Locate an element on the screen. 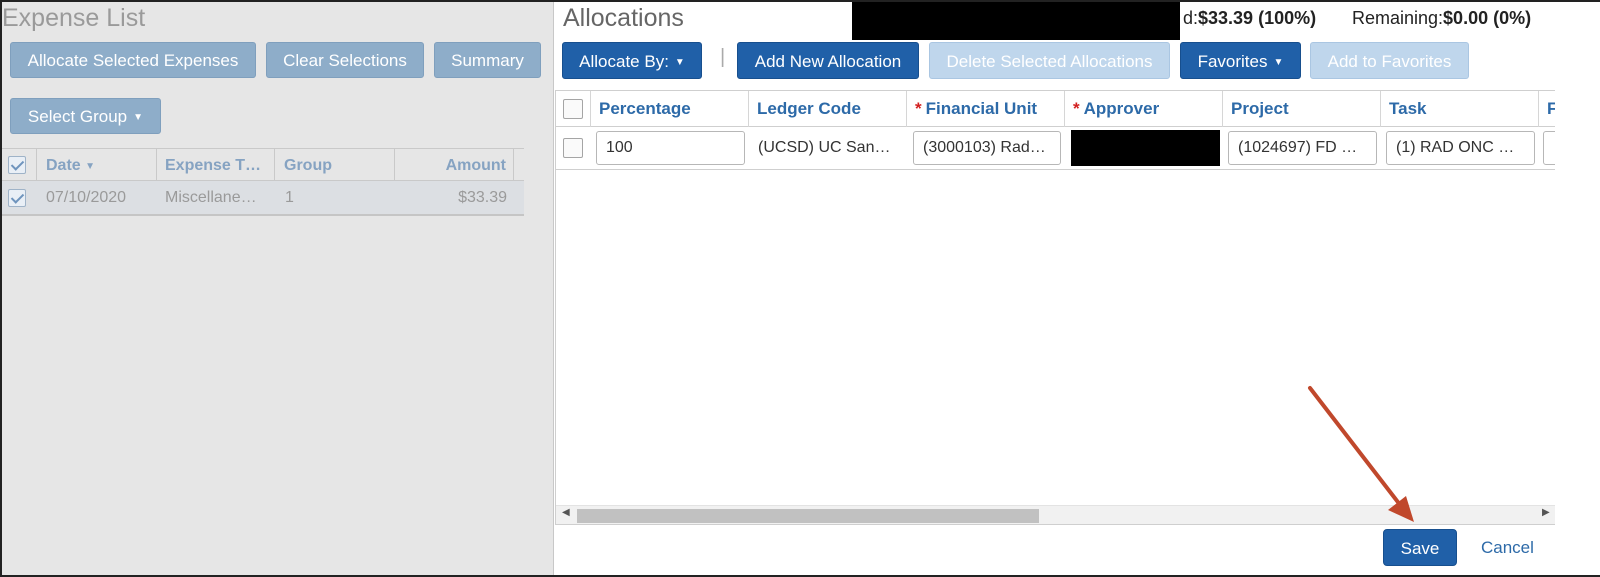  column-group: Group is located at coordinates (335, 164).